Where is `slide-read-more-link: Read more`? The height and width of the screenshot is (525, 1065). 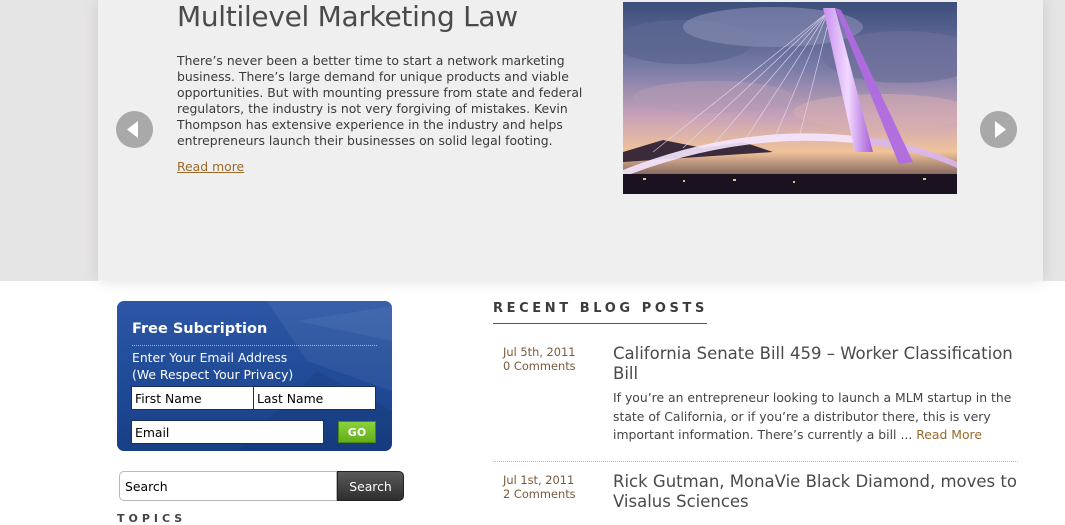
slide-read-more-link: Read more is located at coordinates (210, 166).